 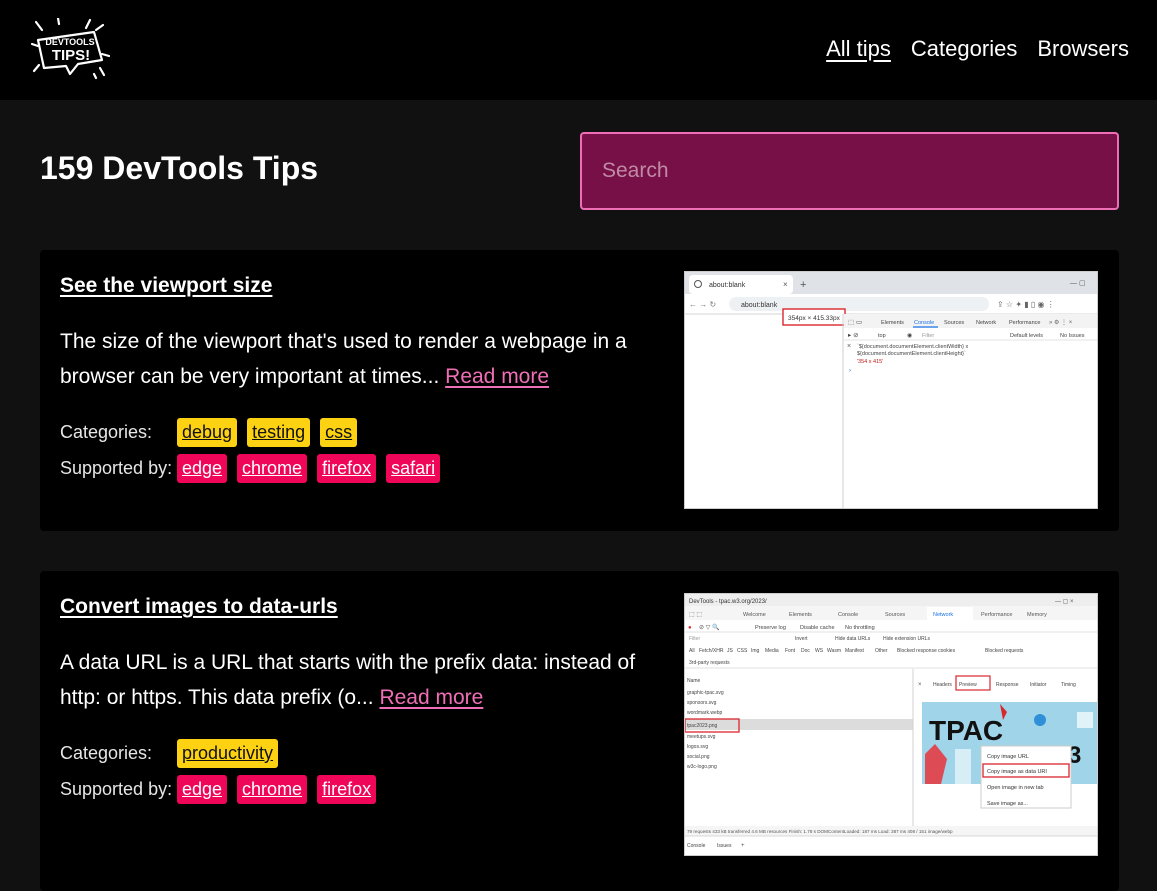 I want to click on screenshot-file: meetups.svg, so click(x=701, y=737).